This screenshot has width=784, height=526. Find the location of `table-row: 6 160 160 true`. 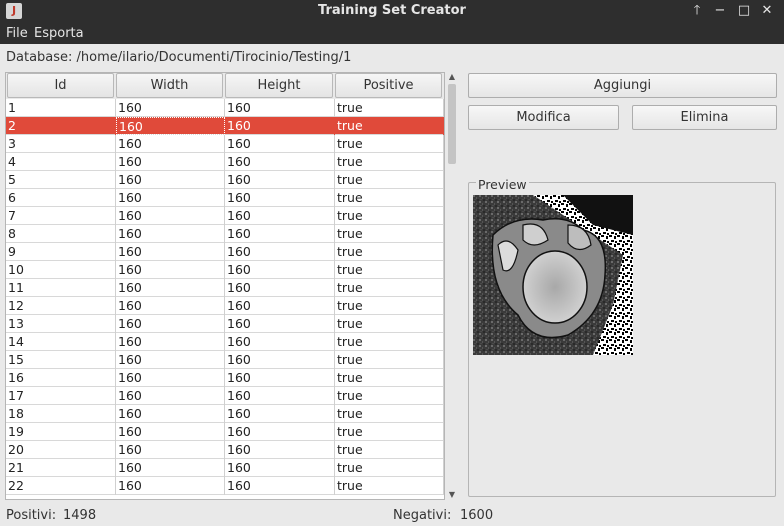

table-row: 6 160 160 true is located at coordinates (225, 198).